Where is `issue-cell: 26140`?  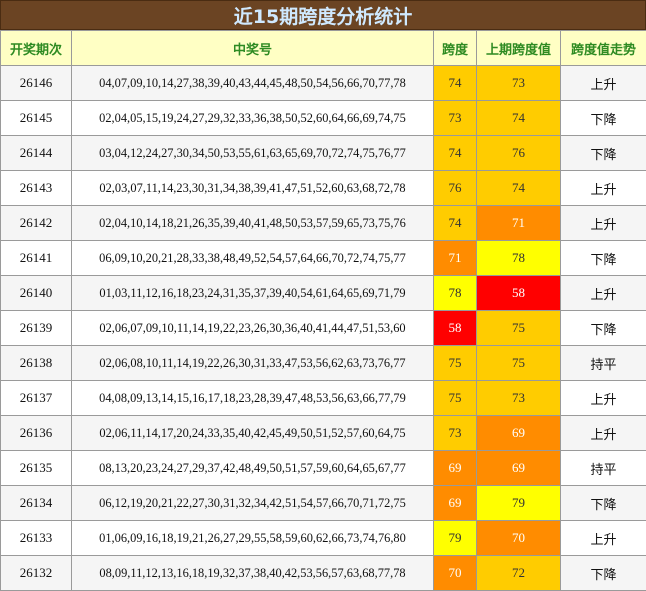
issue-cell: 26140 is located at coordinates (36, 293).